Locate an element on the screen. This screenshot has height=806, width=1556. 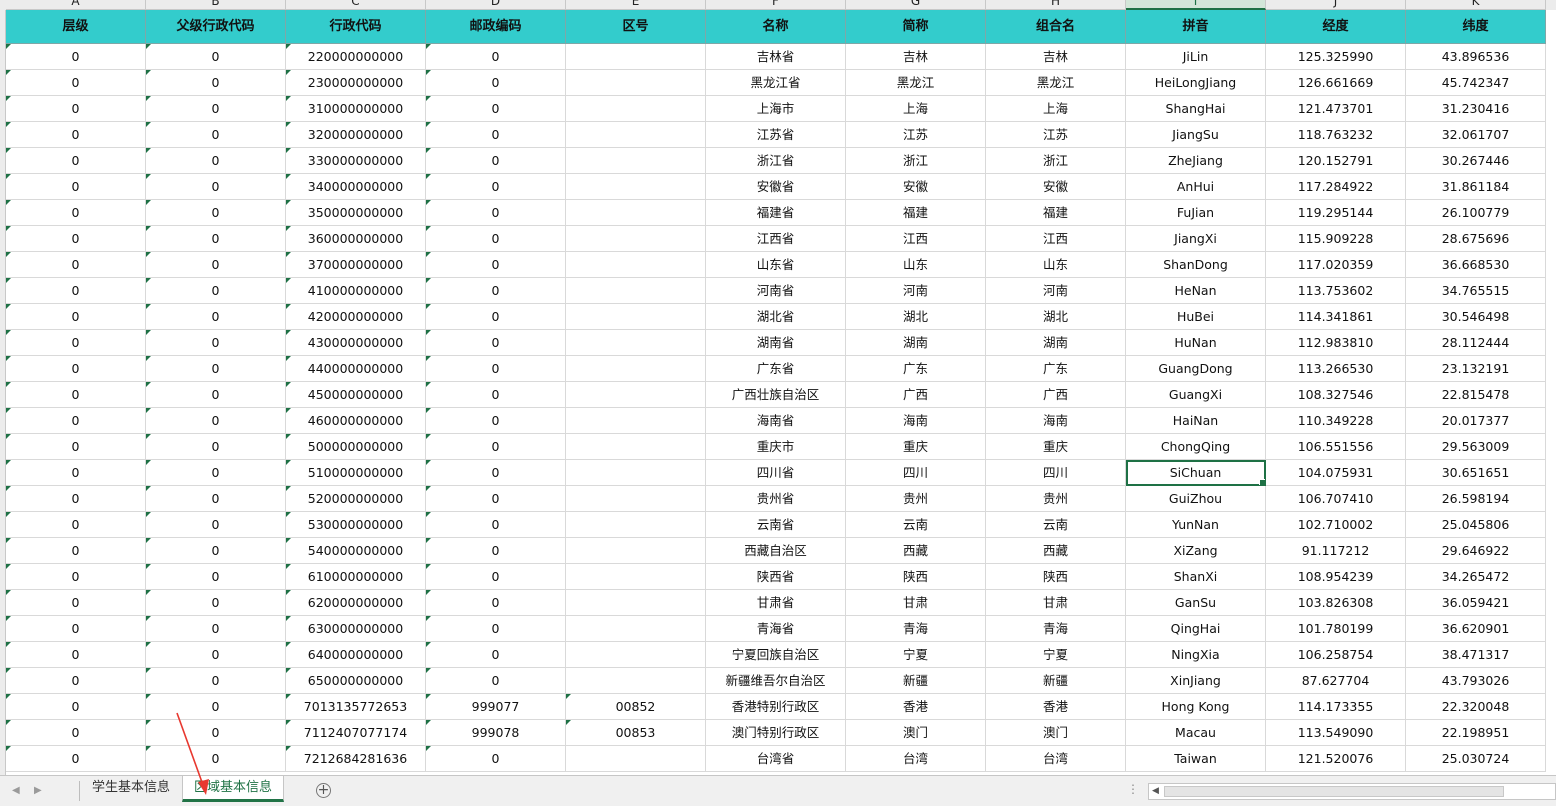
cell-pinyin: SiChuan is located at coordinates (1196, 473).